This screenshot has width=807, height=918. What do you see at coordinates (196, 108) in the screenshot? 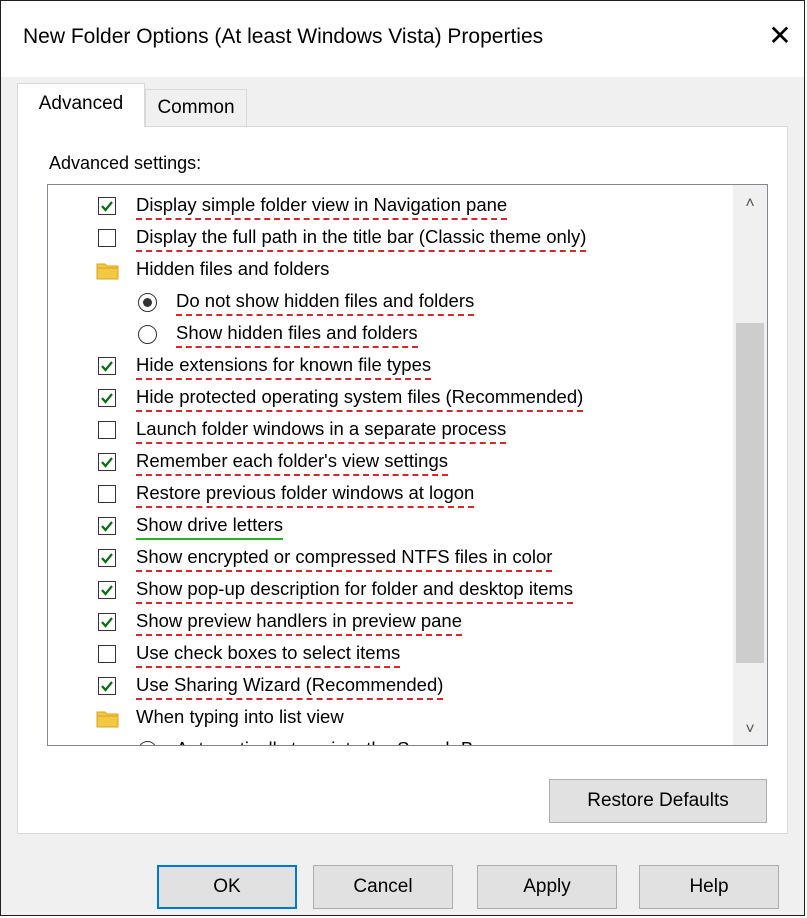
I see `tab-common: Common` at bounding box center [196, 108].